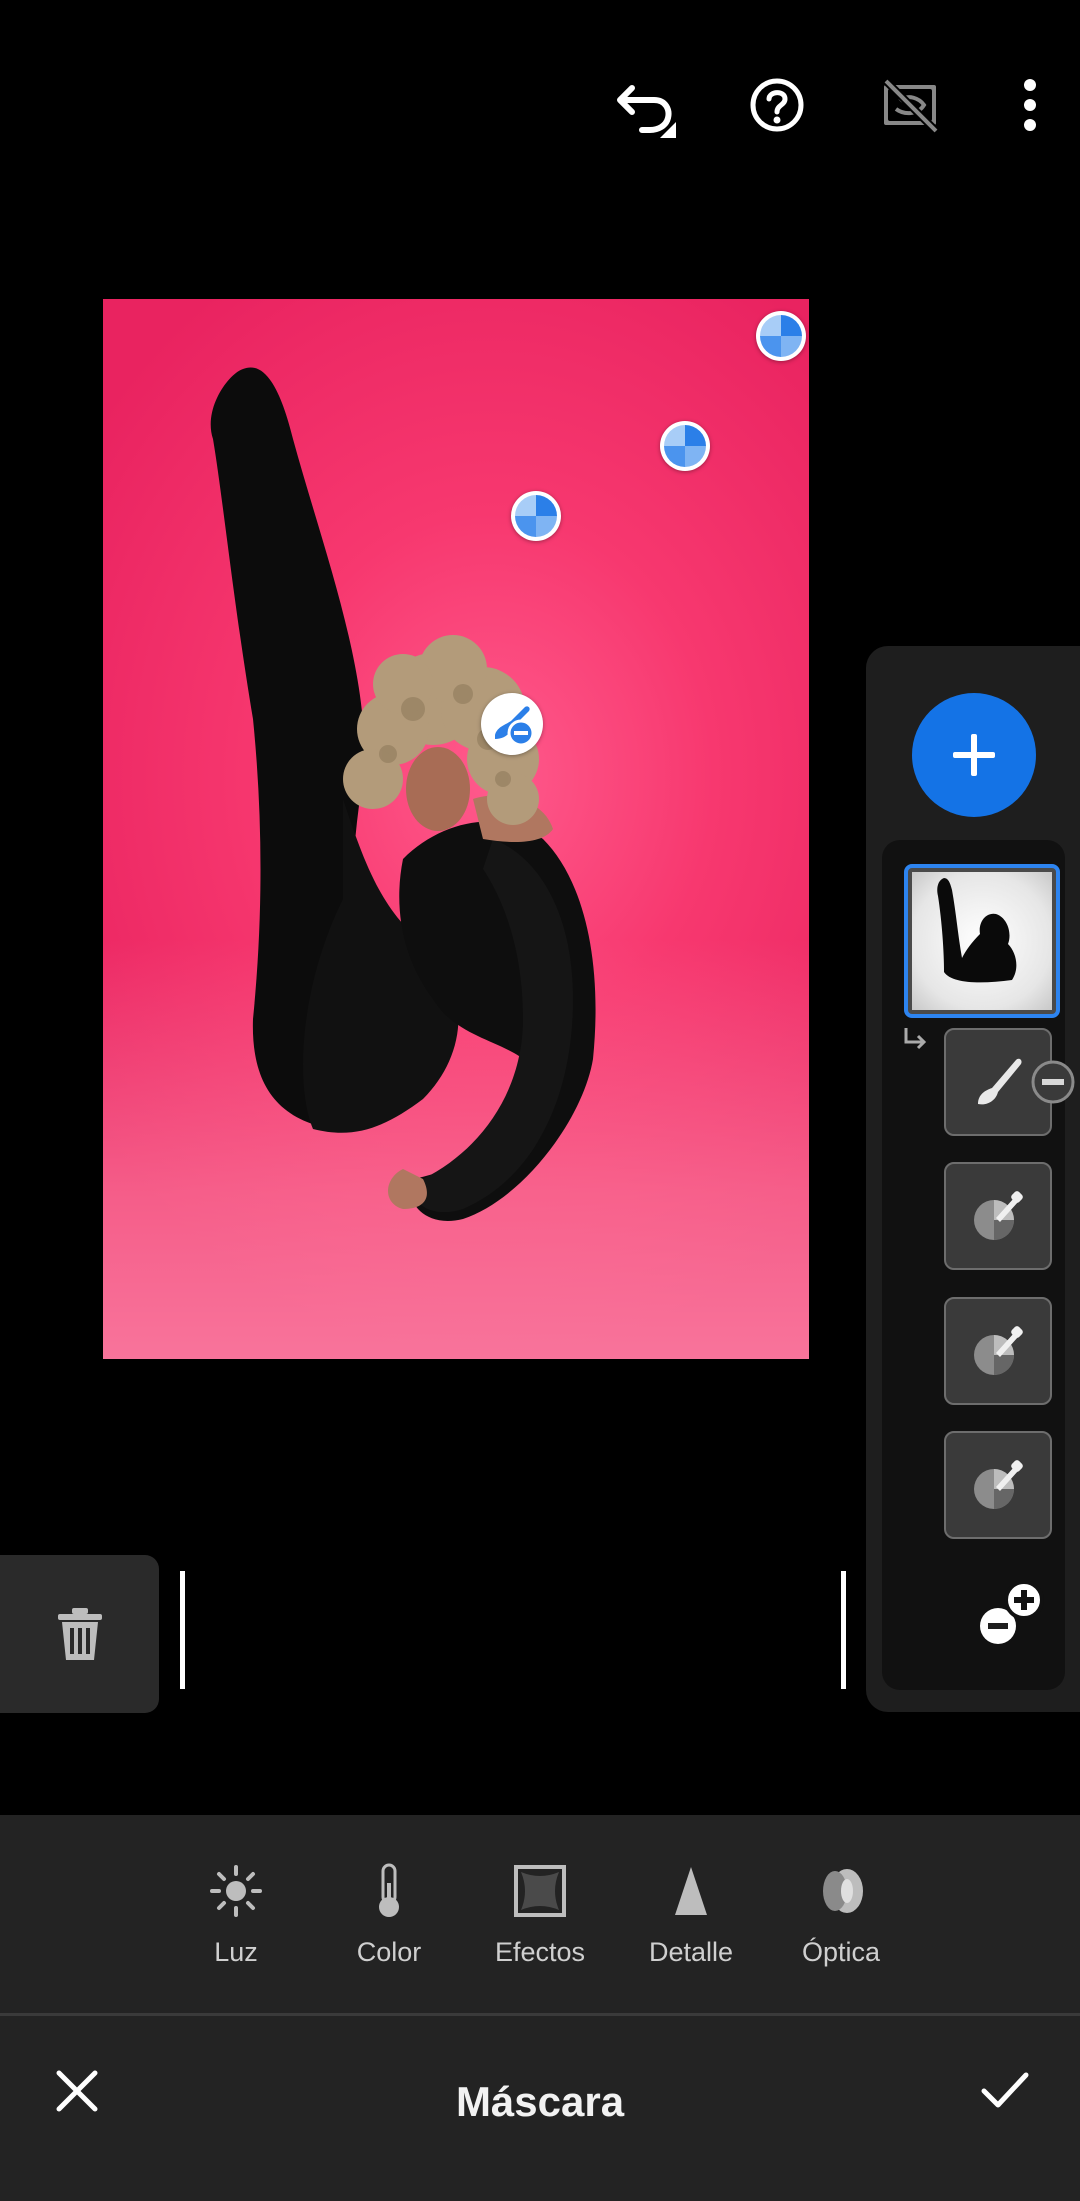 Image resolution: width=1080 pixels, height=2201 pixels. I want to click on action-bar: Máscara, so click(540, 2108).